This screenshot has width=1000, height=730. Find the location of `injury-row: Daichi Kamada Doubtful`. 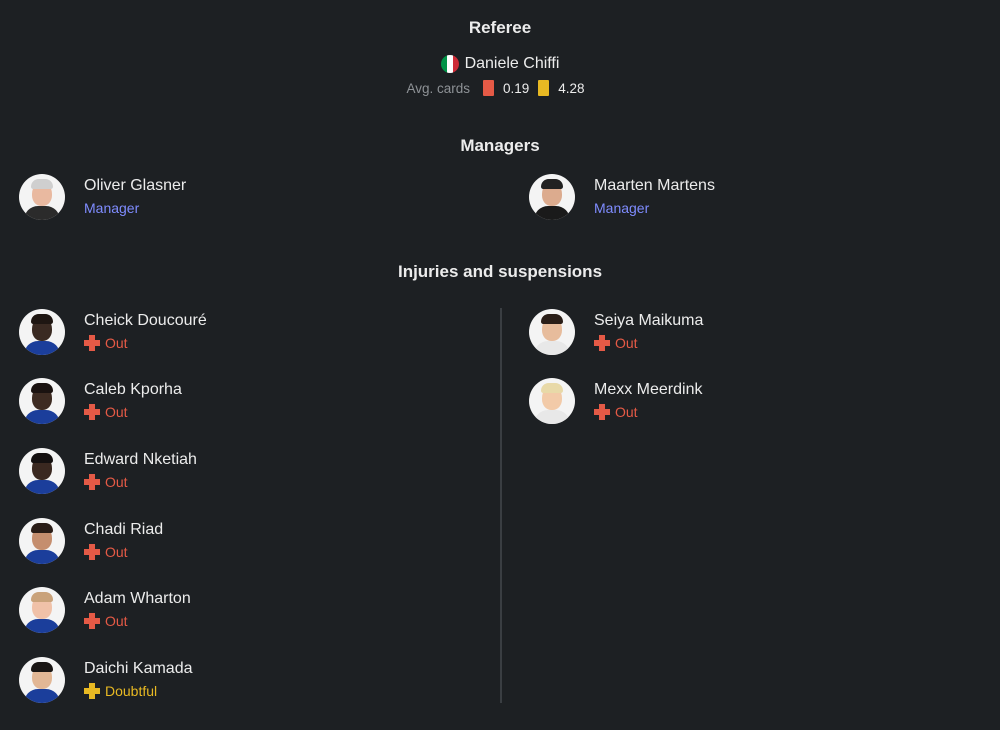

injury-row: Daichi Kamada Doubtful is located at coordinates (106, 680).